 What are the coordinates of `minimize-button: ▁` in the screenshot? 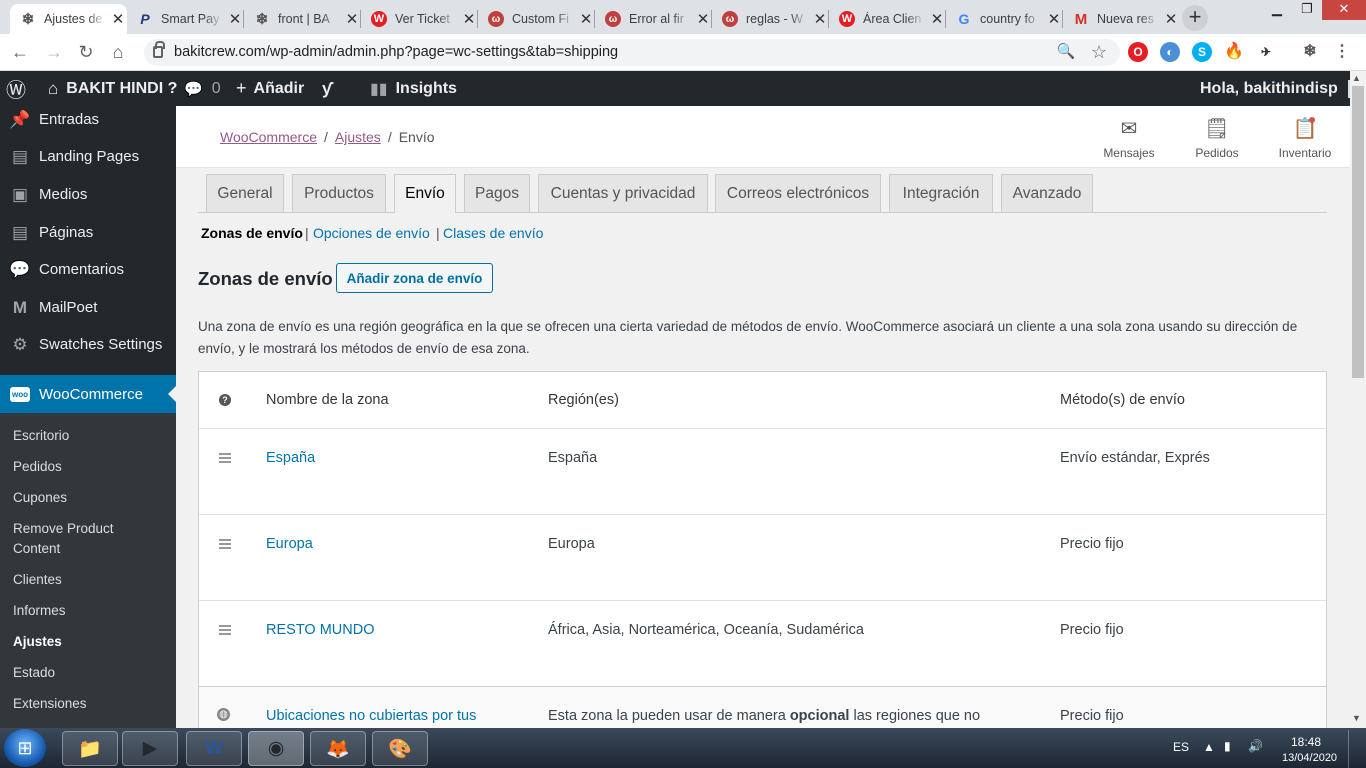 It's located at (1277, 10).